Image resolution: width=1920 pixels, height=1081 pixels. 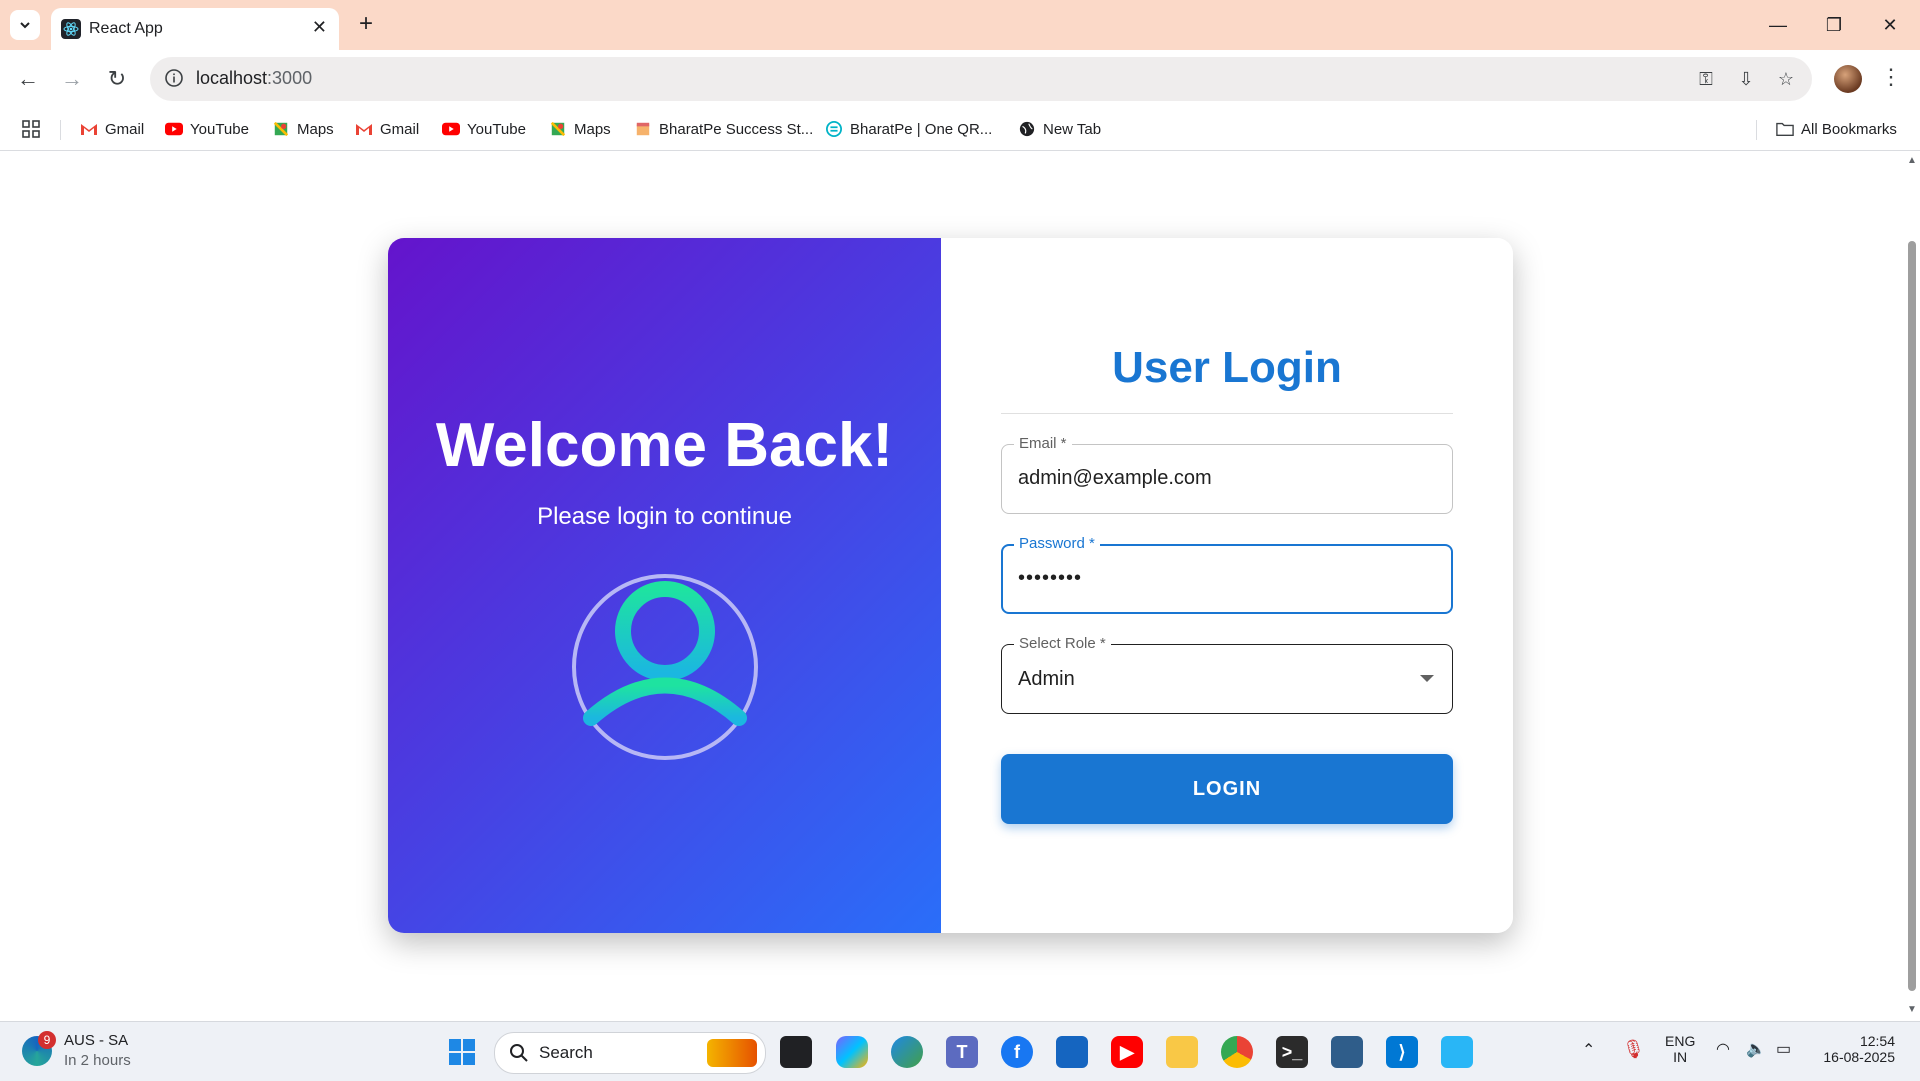 I want to click on edge-icon, so click(x=907, y=1052).